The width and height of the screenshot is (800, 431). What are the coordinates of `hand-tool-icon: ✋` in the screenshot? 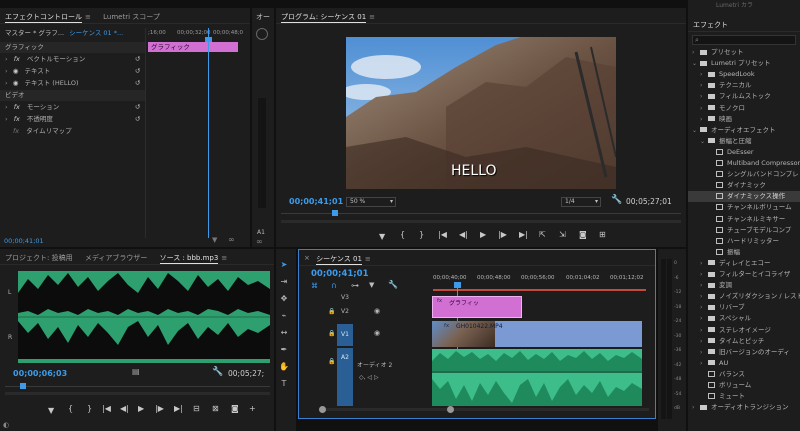 It's located at (284, 367).